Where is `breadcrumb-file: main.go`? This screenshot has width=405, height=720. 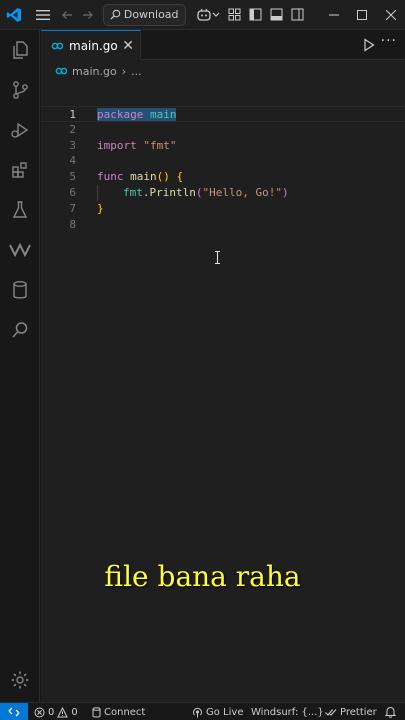
breadcrumb-file: main.go is located at coordinates (94, 71).